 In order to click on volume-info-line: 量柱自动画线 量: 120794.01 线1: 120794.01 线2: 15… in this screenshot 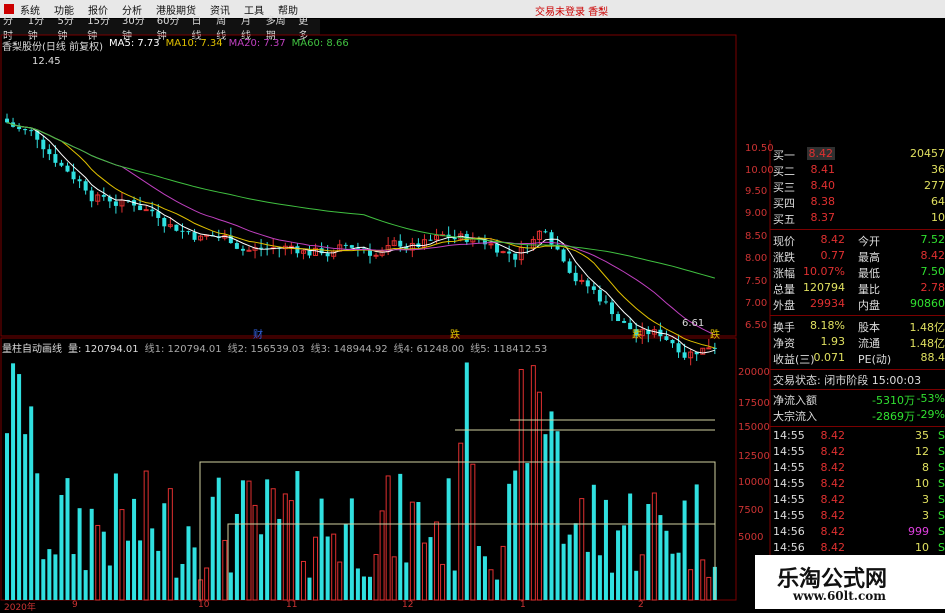, I will do `click(274, 347)`.